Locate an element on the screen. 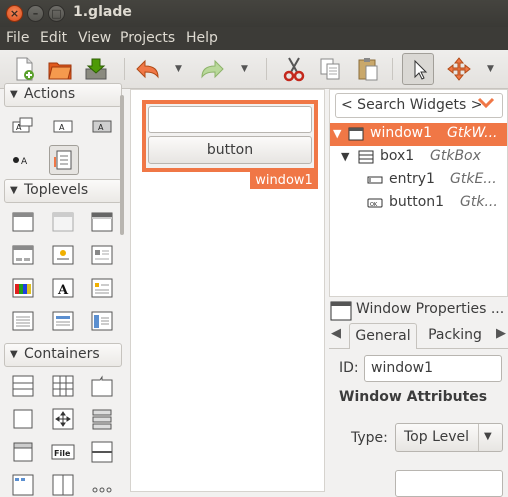 The image size is (508, 497). app-chooser-dialog-palette-item is located at coordinates (63, 321).